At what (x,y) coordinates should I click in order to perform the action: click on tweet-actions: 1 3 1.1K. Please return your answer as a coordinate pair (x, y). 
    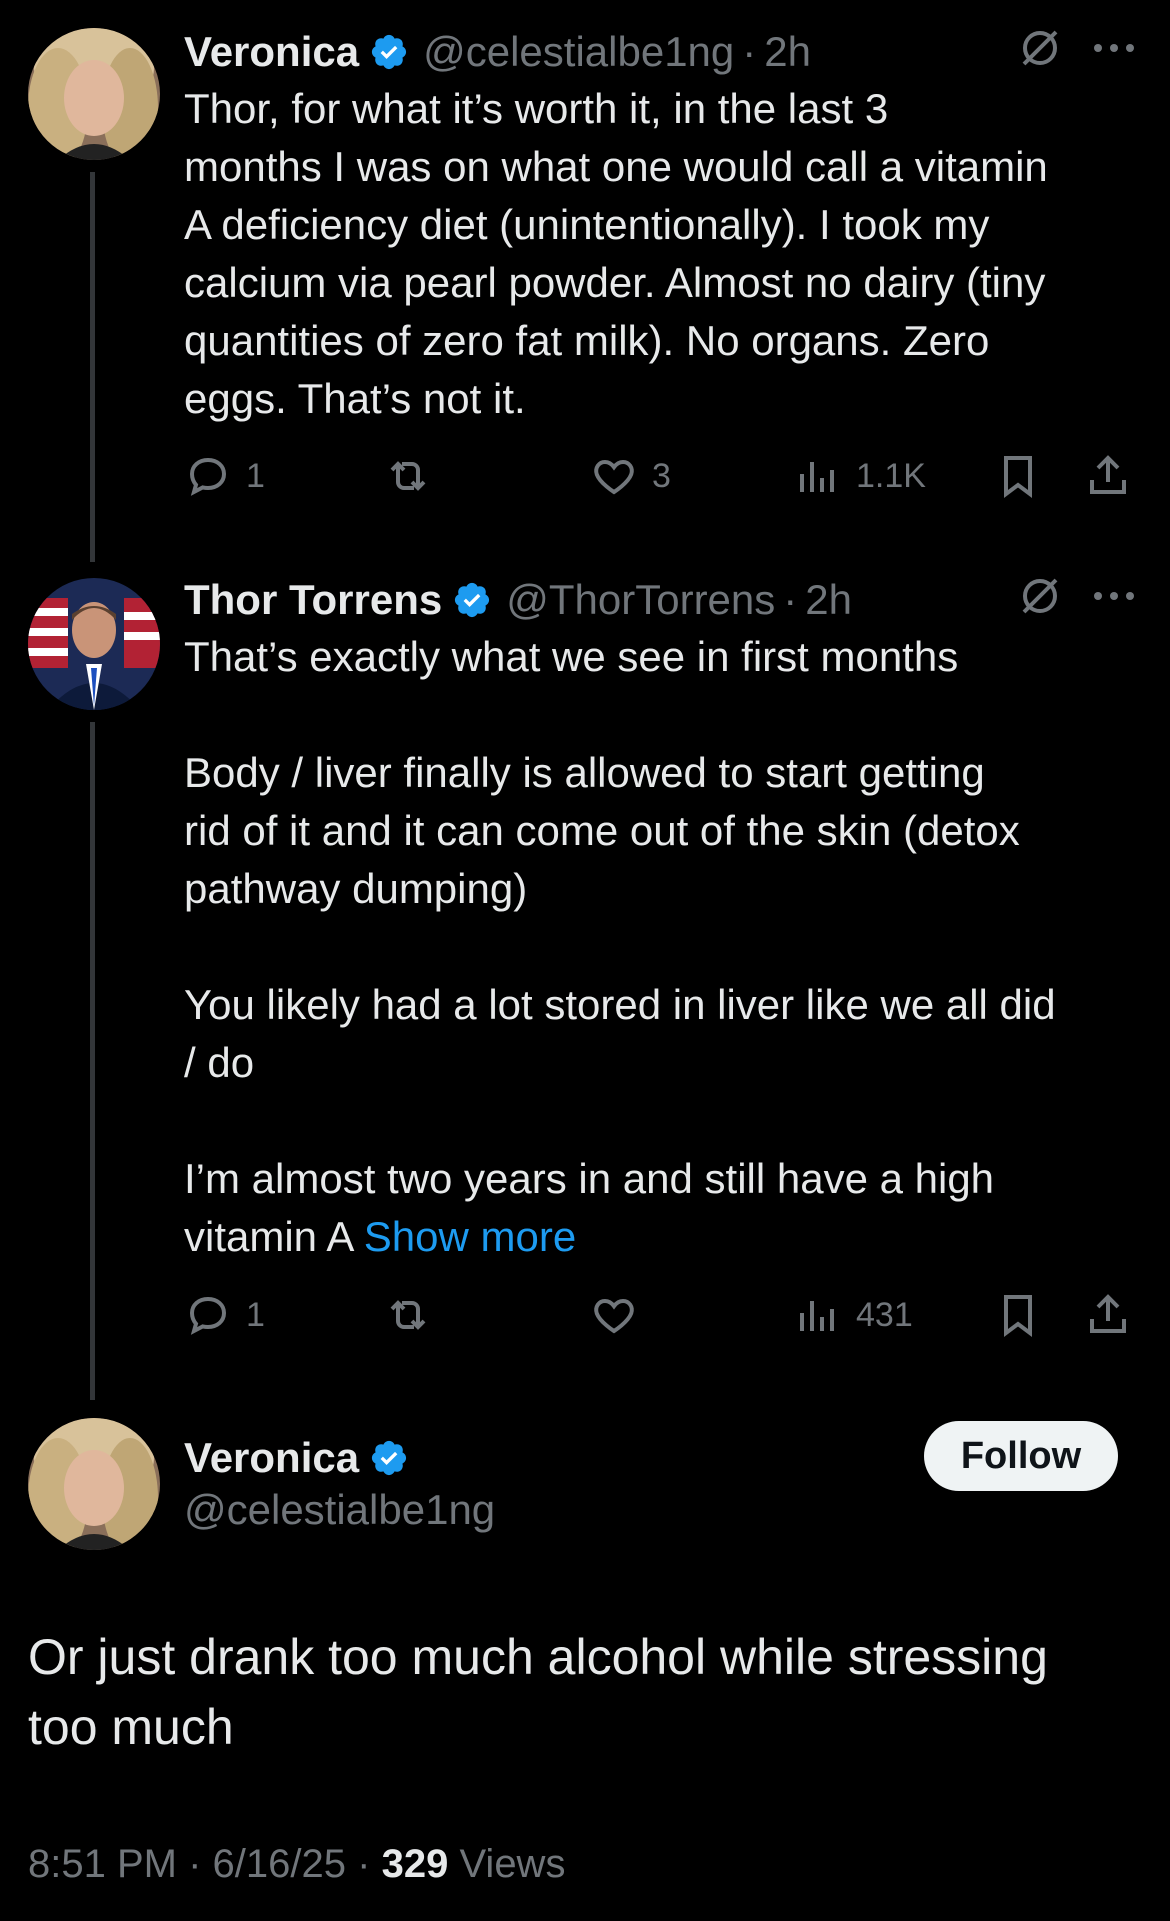
    Looking at the image, I should click on (659, 476).